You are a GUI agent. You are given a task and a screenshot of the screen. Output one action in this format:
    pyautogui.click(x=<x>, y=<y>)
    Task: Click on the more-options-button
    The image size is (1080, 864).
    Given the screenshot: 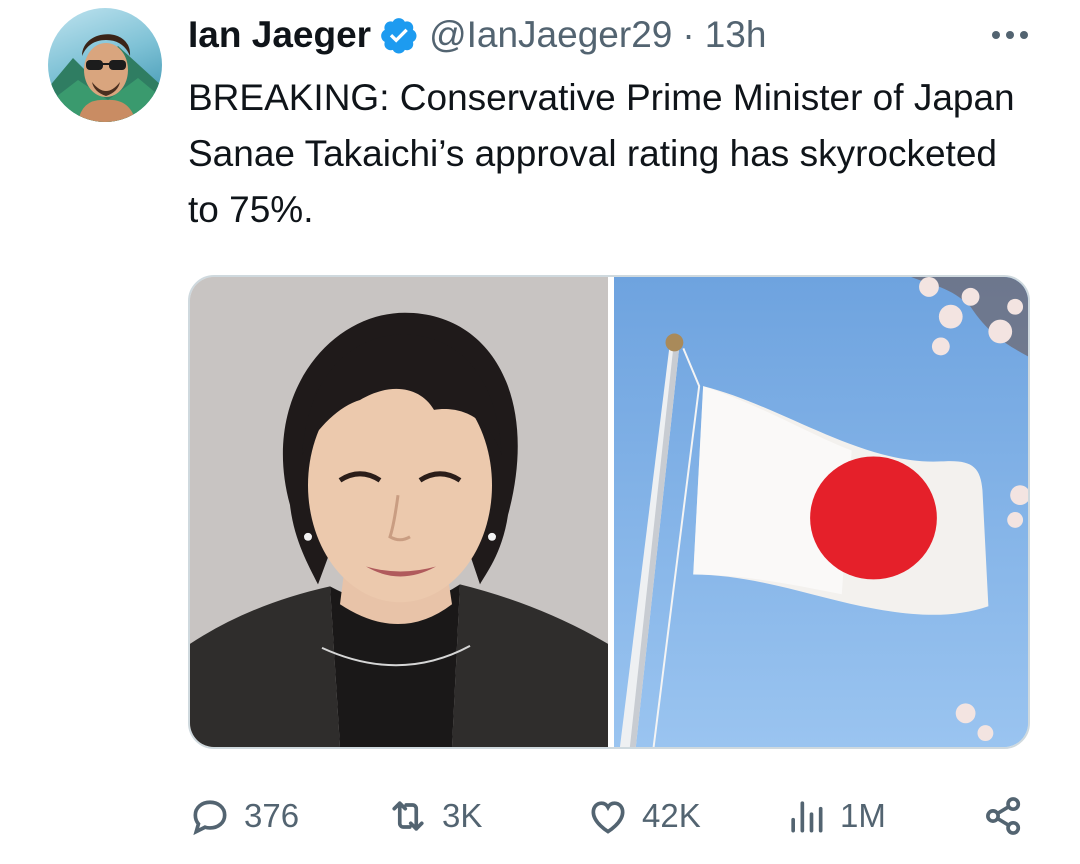 What is the action you would take?
    pyautogui.click(x=1010, y=35)
    